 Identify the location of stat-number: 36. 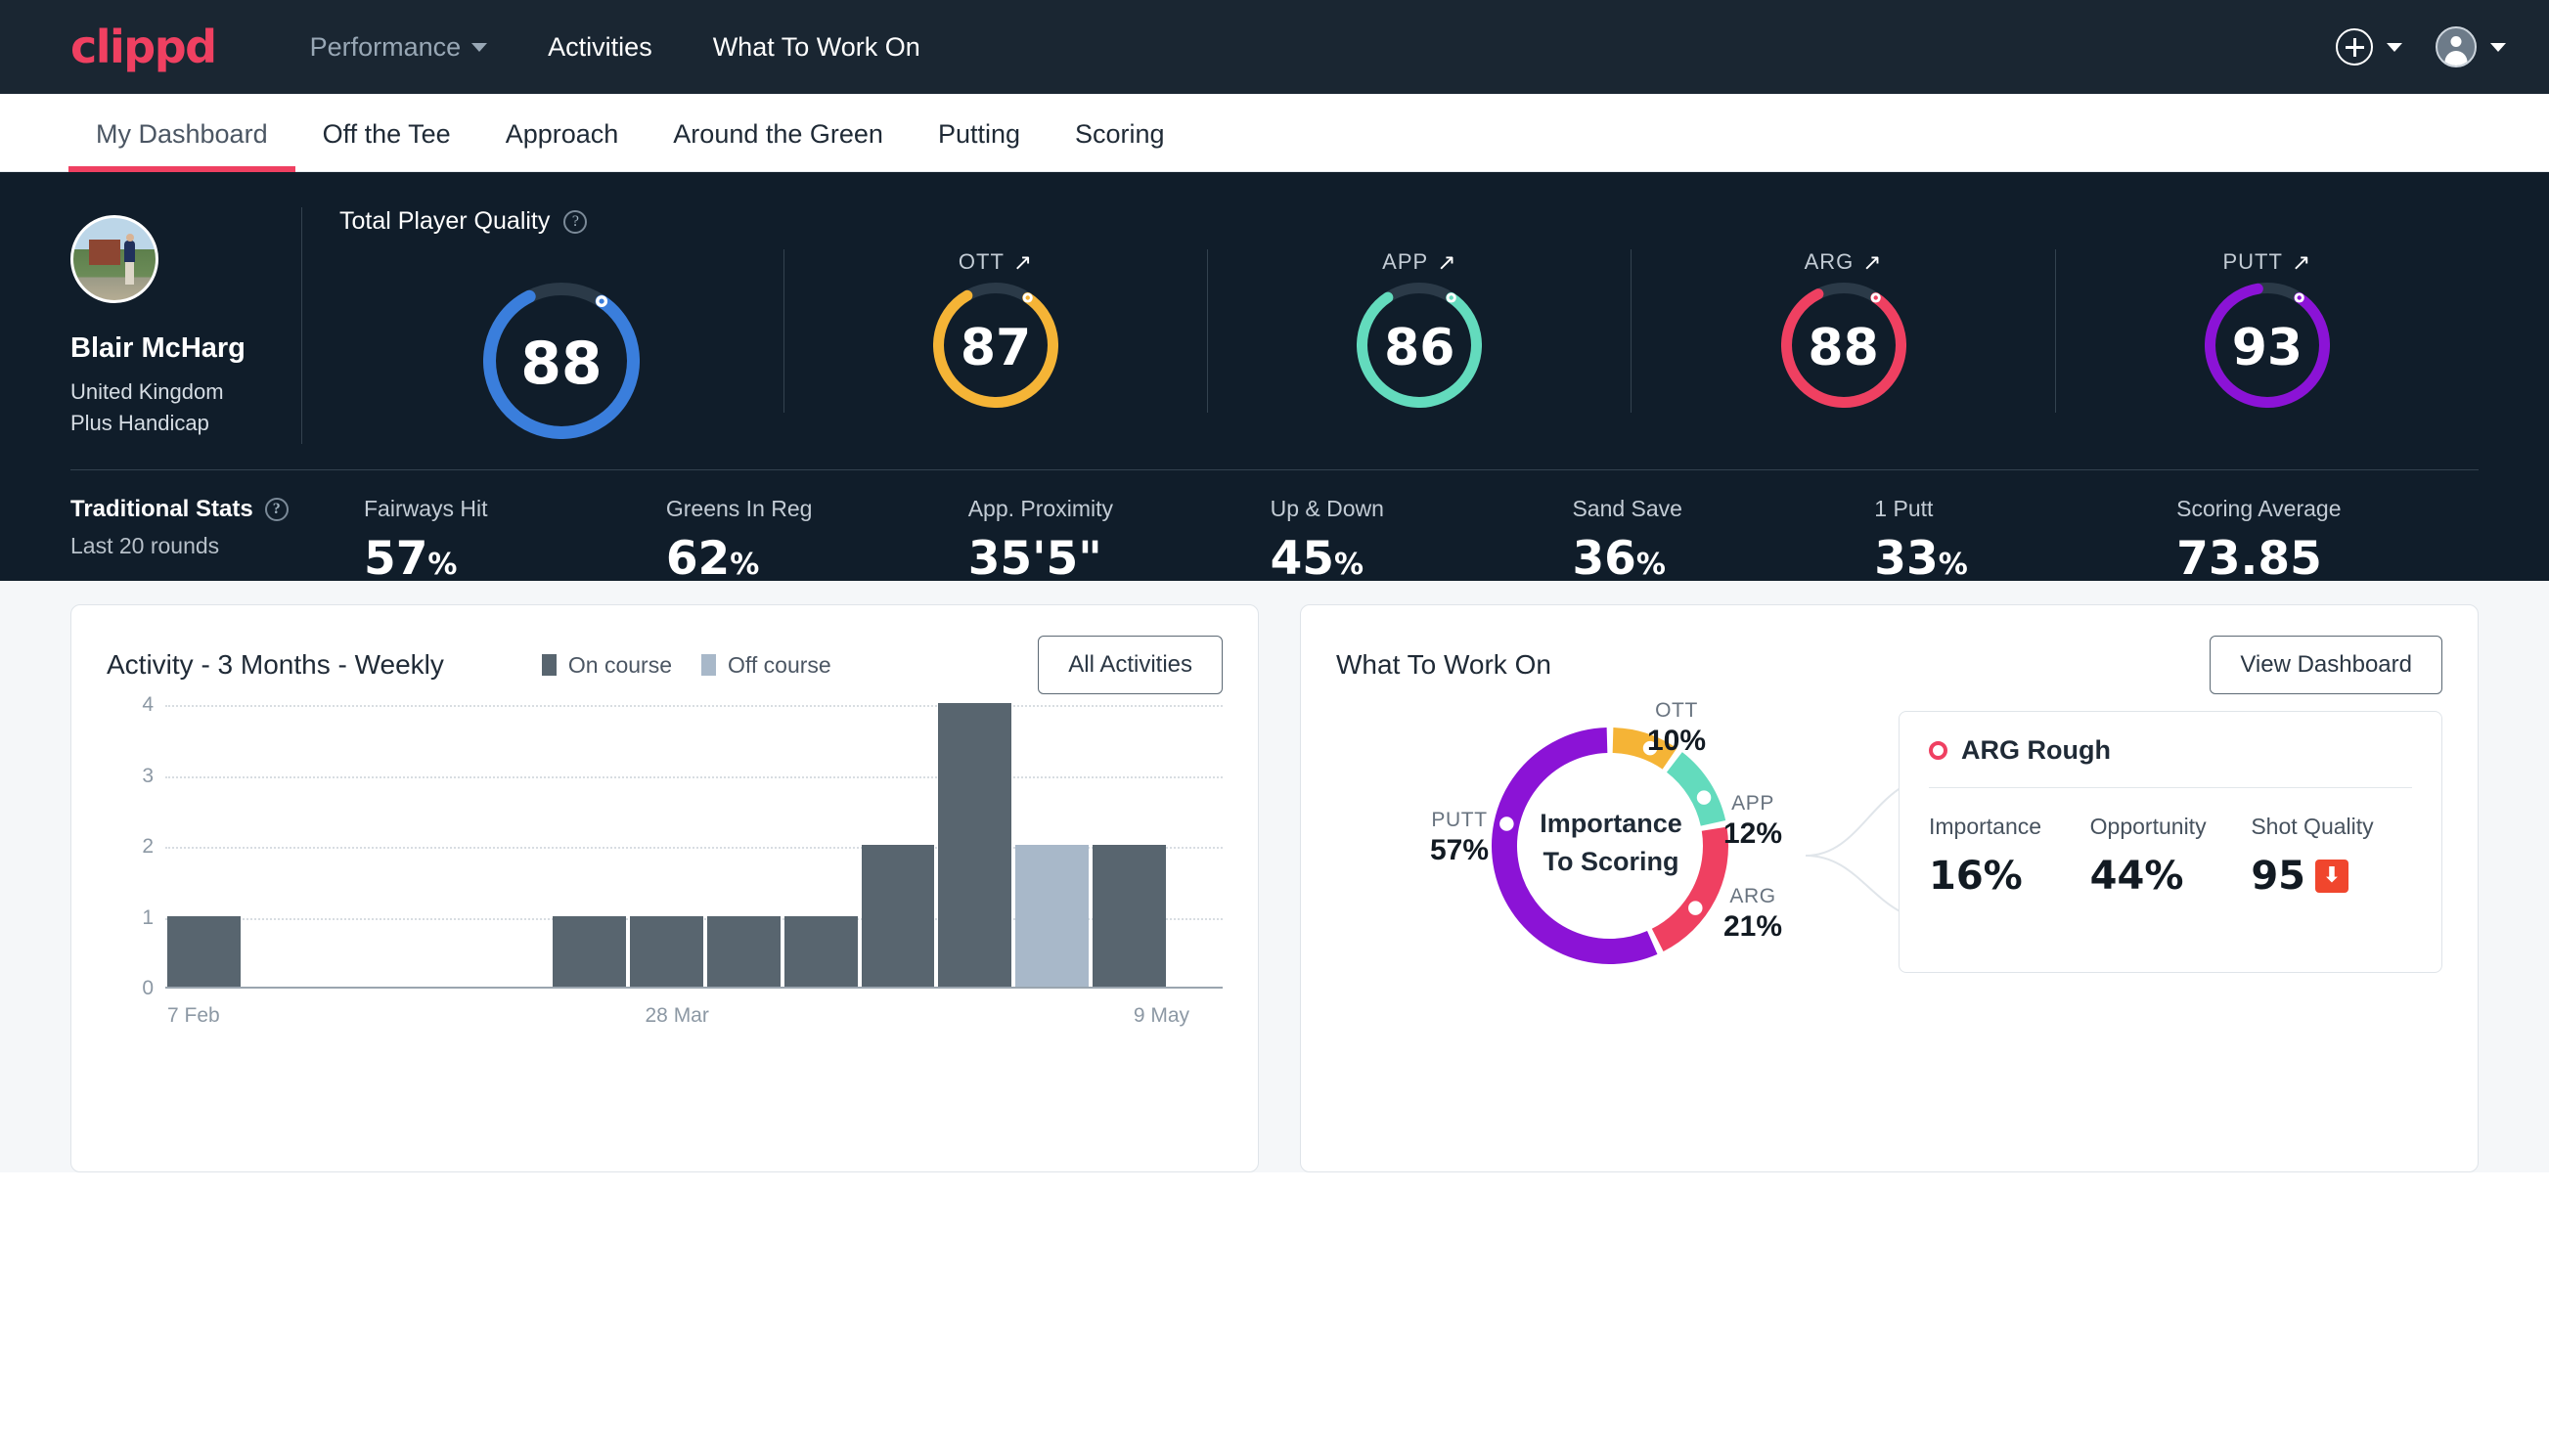
(1604, 559).